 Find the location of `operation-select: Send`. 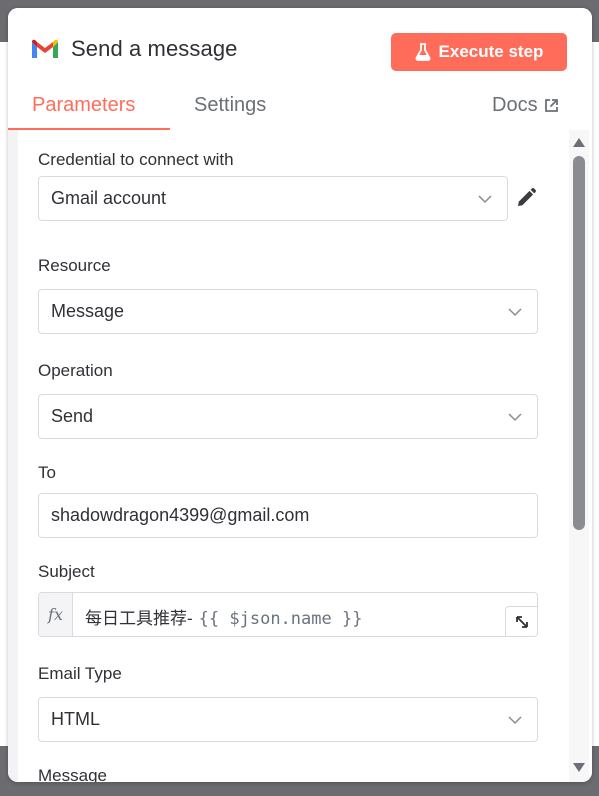

operation-select: Send is located at coordinates (288, 416).